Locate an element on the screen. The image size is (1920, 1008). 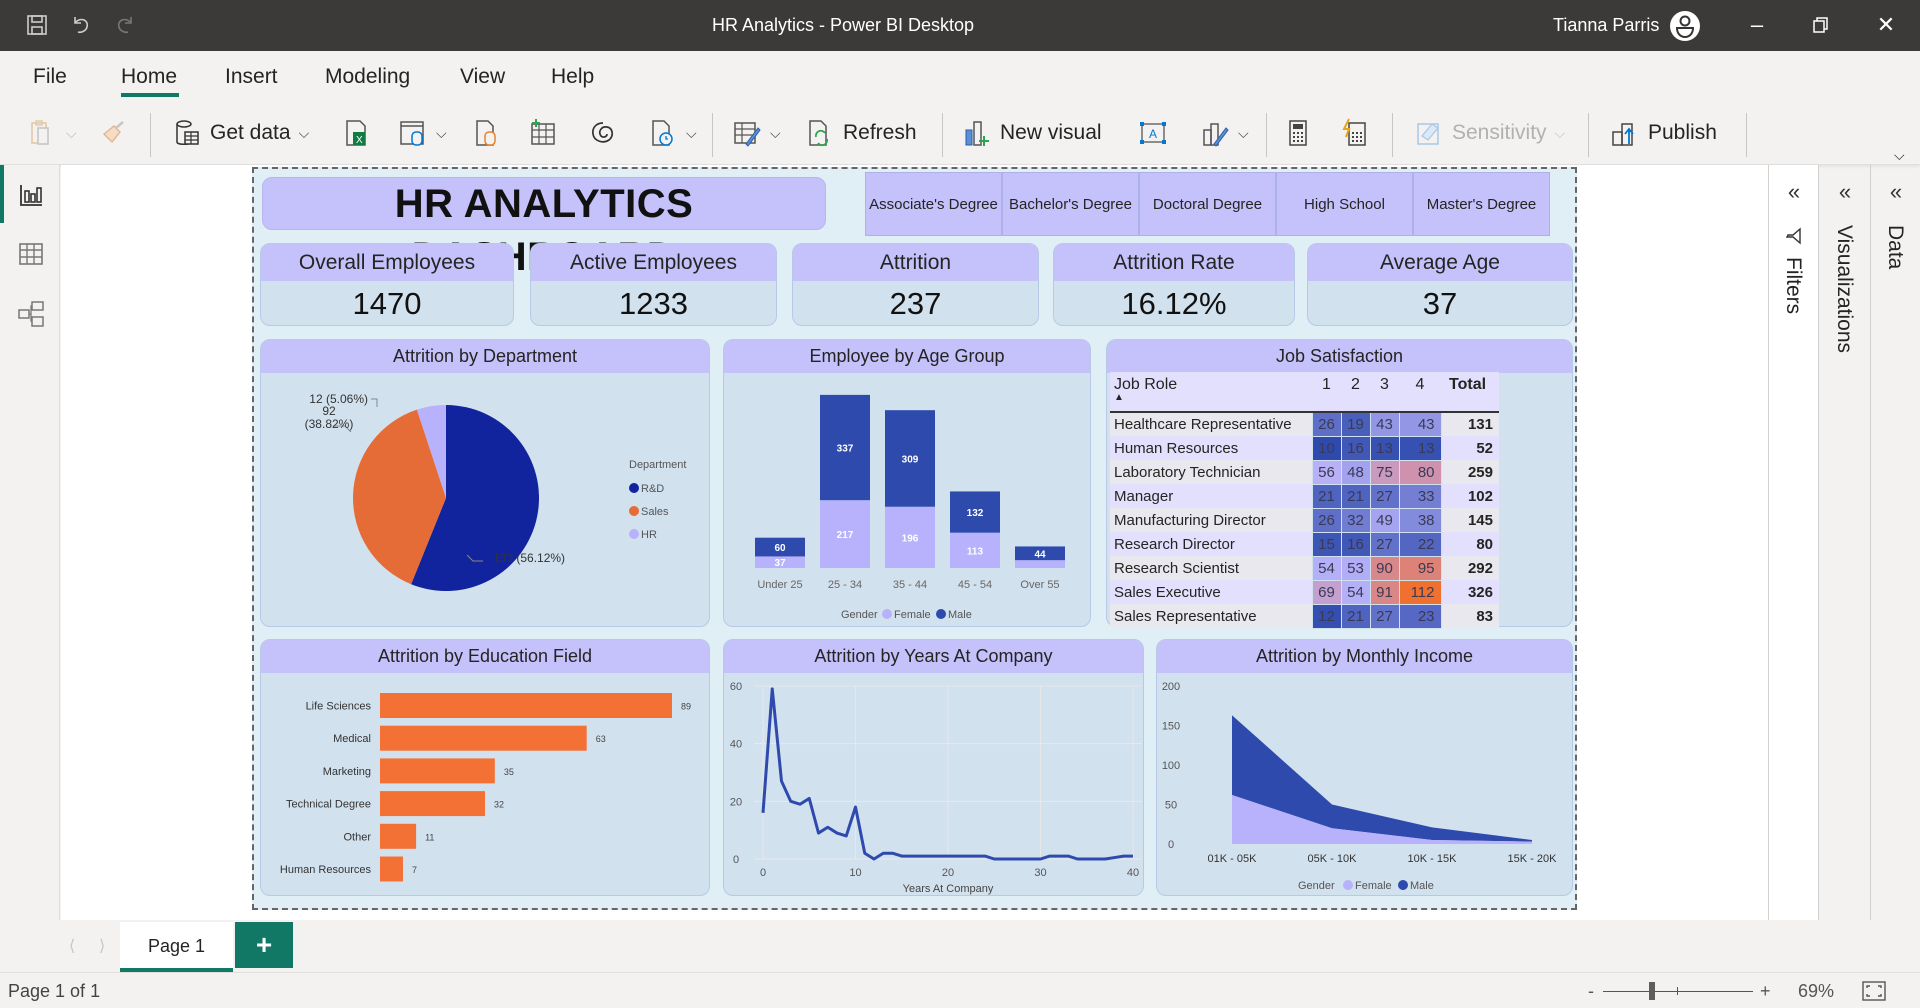
expand-data-icon: « is located at coordinates (1896, 192).